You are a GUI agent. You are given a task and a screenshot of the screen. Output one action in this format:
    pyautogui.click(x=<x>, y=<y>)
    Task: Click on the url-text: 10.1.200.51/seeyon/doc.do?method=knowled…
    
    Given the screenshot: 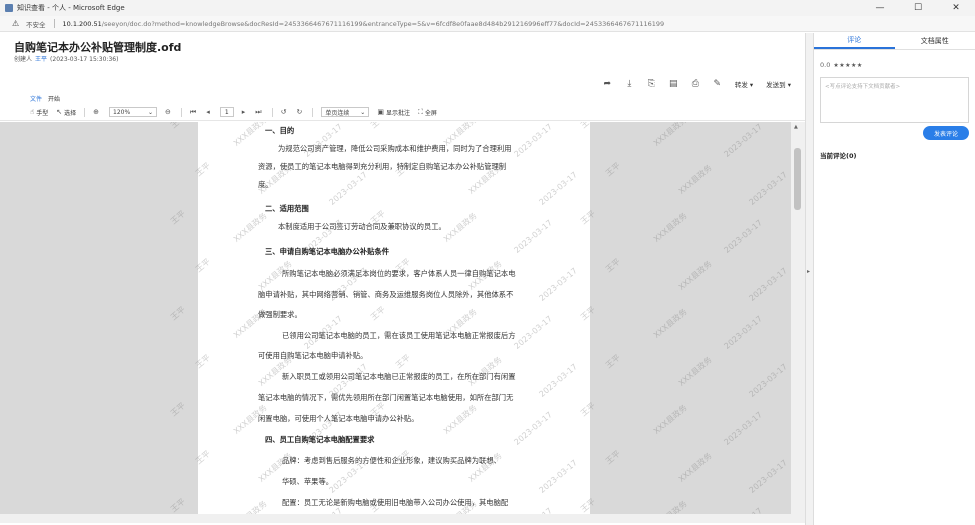 What is the action you would take?
    pyautogui.click(x=364, y=24)
    